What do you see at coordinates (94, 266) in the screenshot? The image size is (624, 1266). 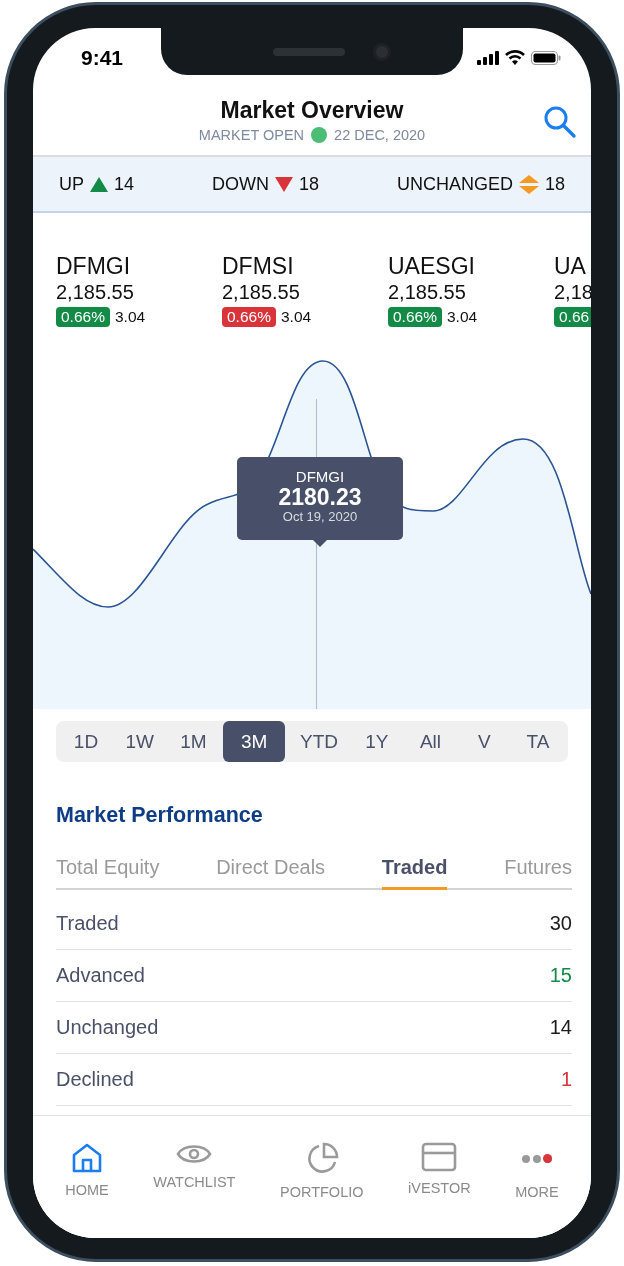 I see `index-symbol: DFMGI` at bounding box center [94, 266].